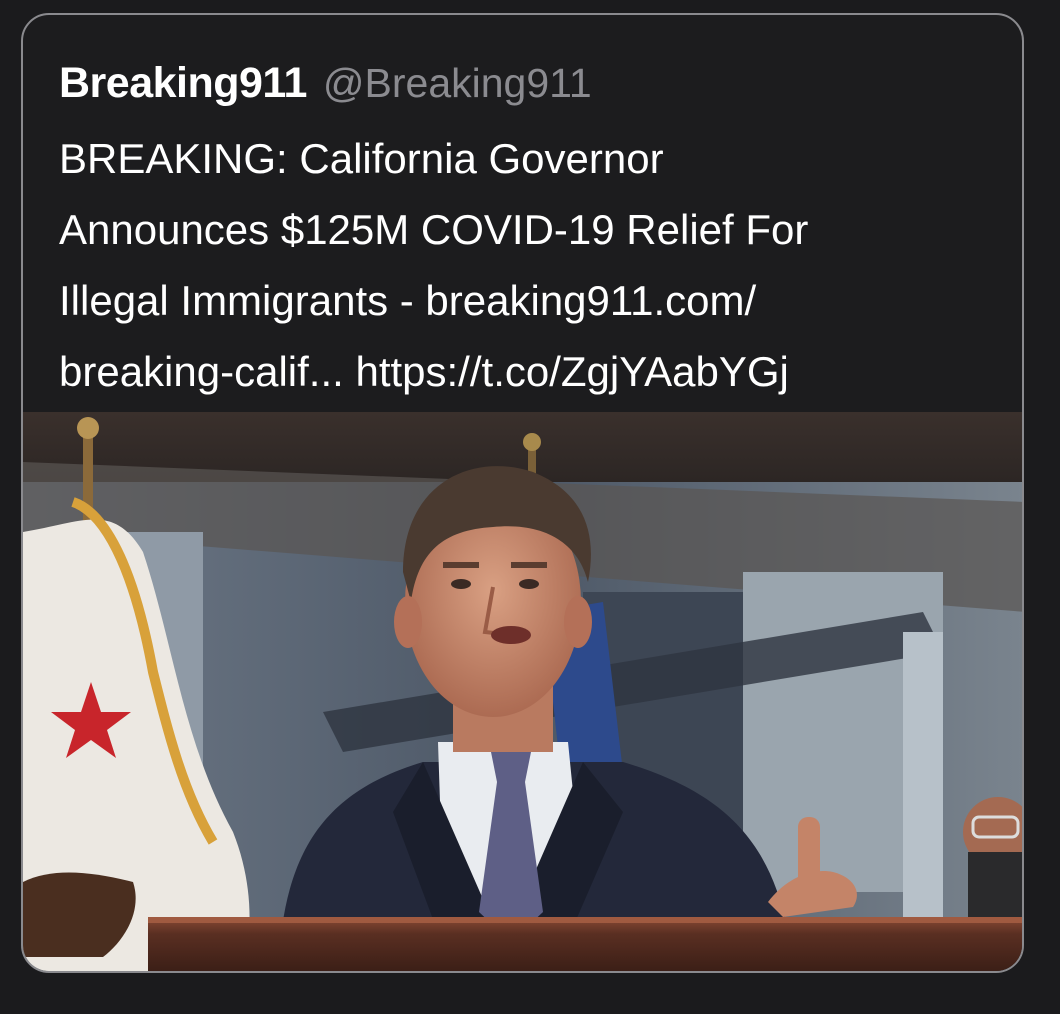 Image resolution: width=1060 pixels, height=1014 pixels. Describe the element at coordinates (361, 158) in the screenshot. I see `tweet-text-line: BREAKING: California Governor` at that location.